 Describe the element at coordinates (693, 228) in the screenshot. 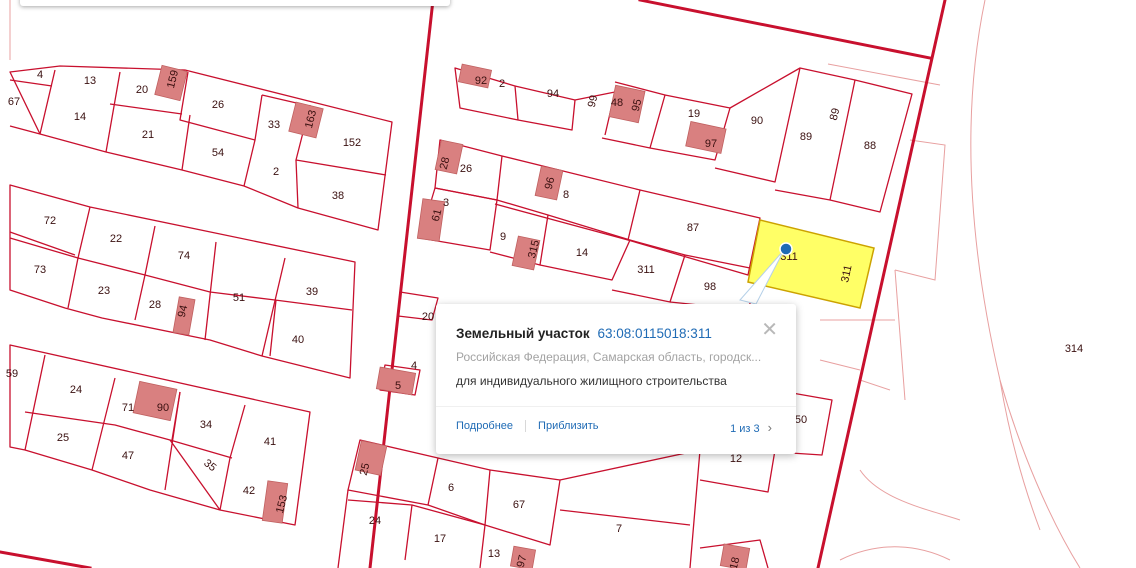

I see `parcel-label: 87` at that location.